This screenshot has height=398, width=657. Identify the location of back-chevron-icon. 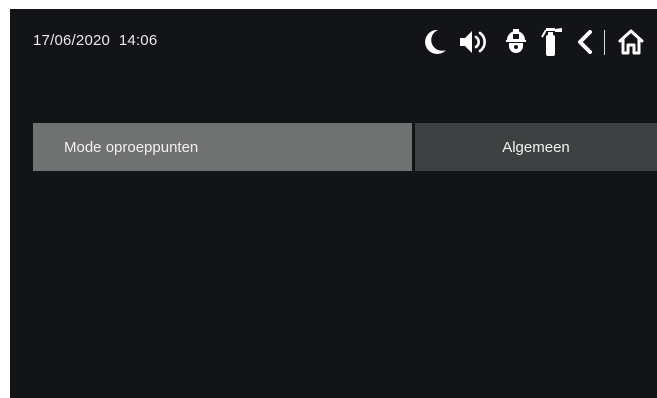
(585, 42).